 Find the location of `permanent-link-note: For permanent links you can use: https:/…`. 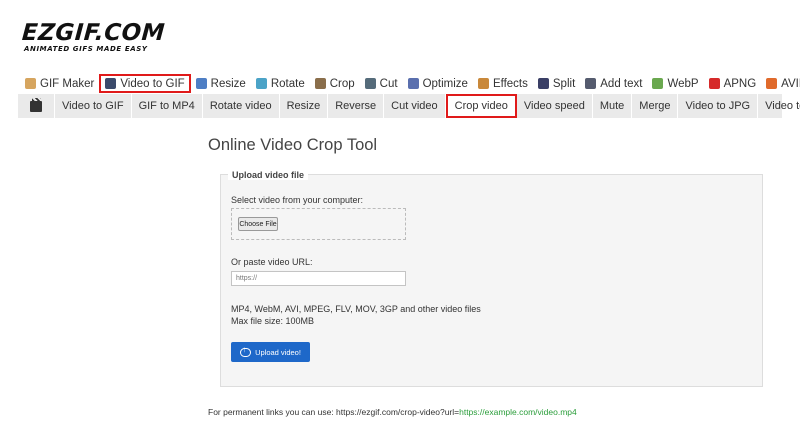

permanent-link-note: For permanent links you can use: https:/… is located at coordinates (392, 412).